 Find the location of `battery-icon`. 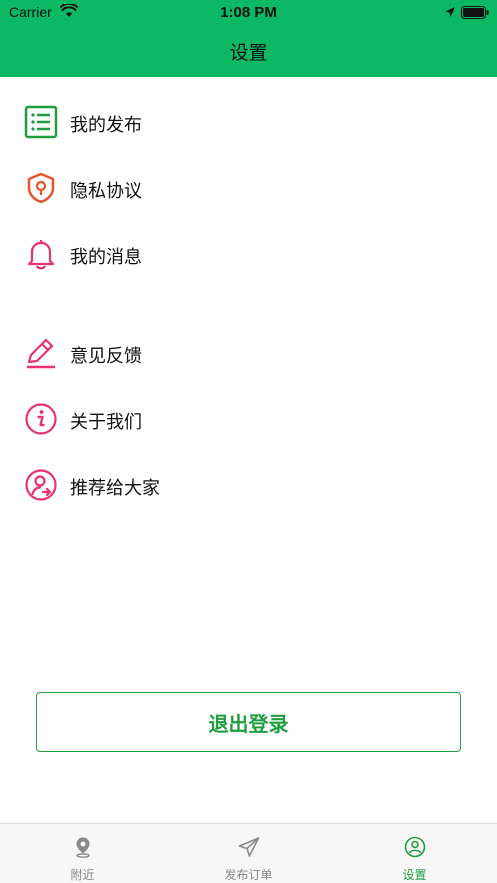

battery-icon is located at coordinates (475, 12).